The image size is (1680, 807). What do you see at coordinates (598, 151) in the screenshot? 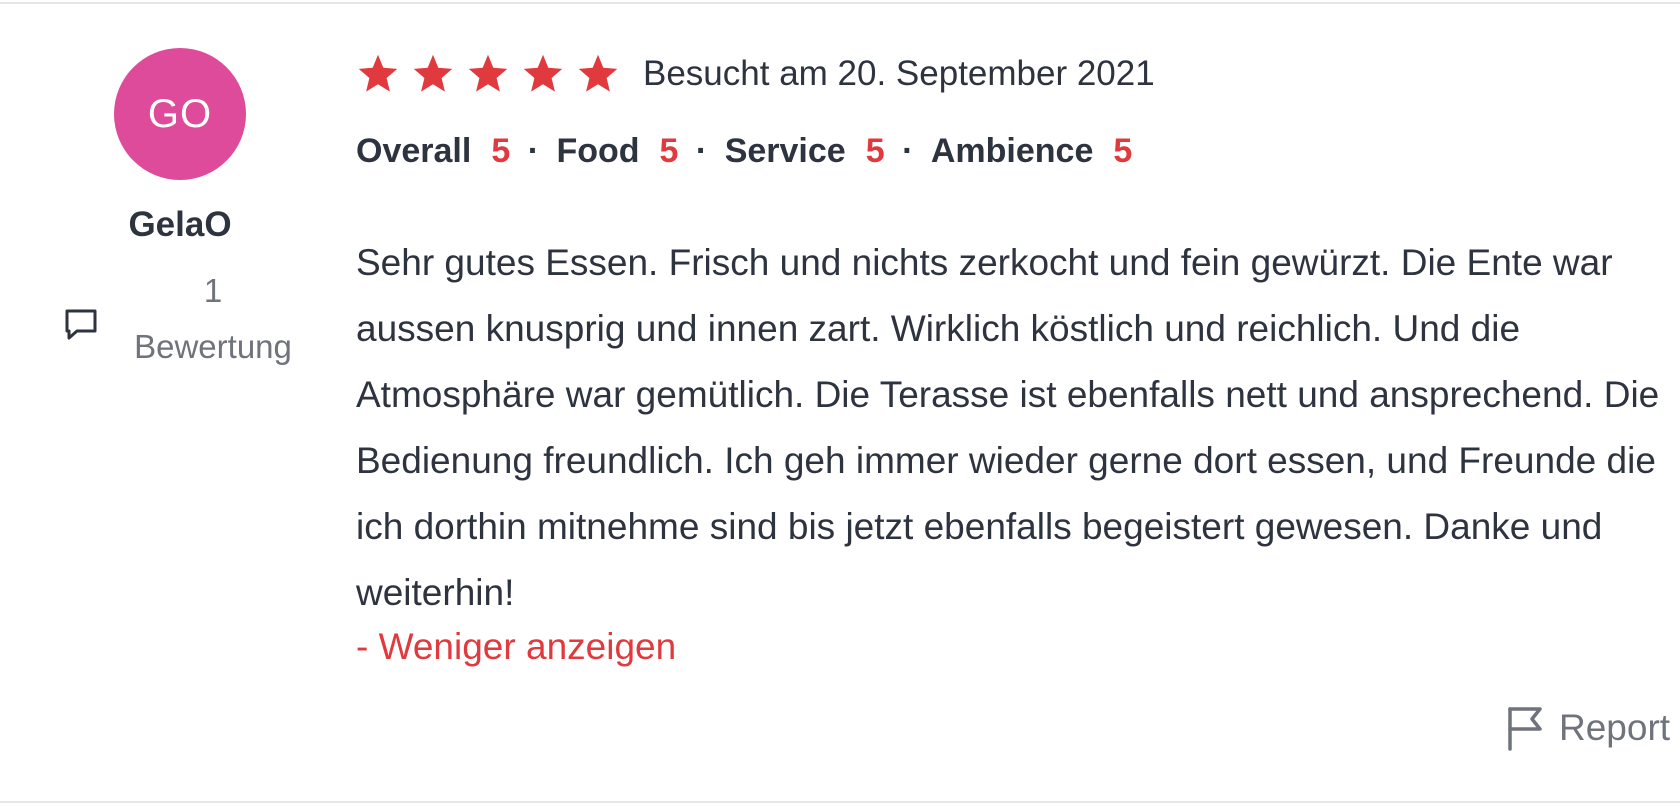
I see `rating-label-food: Food` at bounding box center [598, 151].